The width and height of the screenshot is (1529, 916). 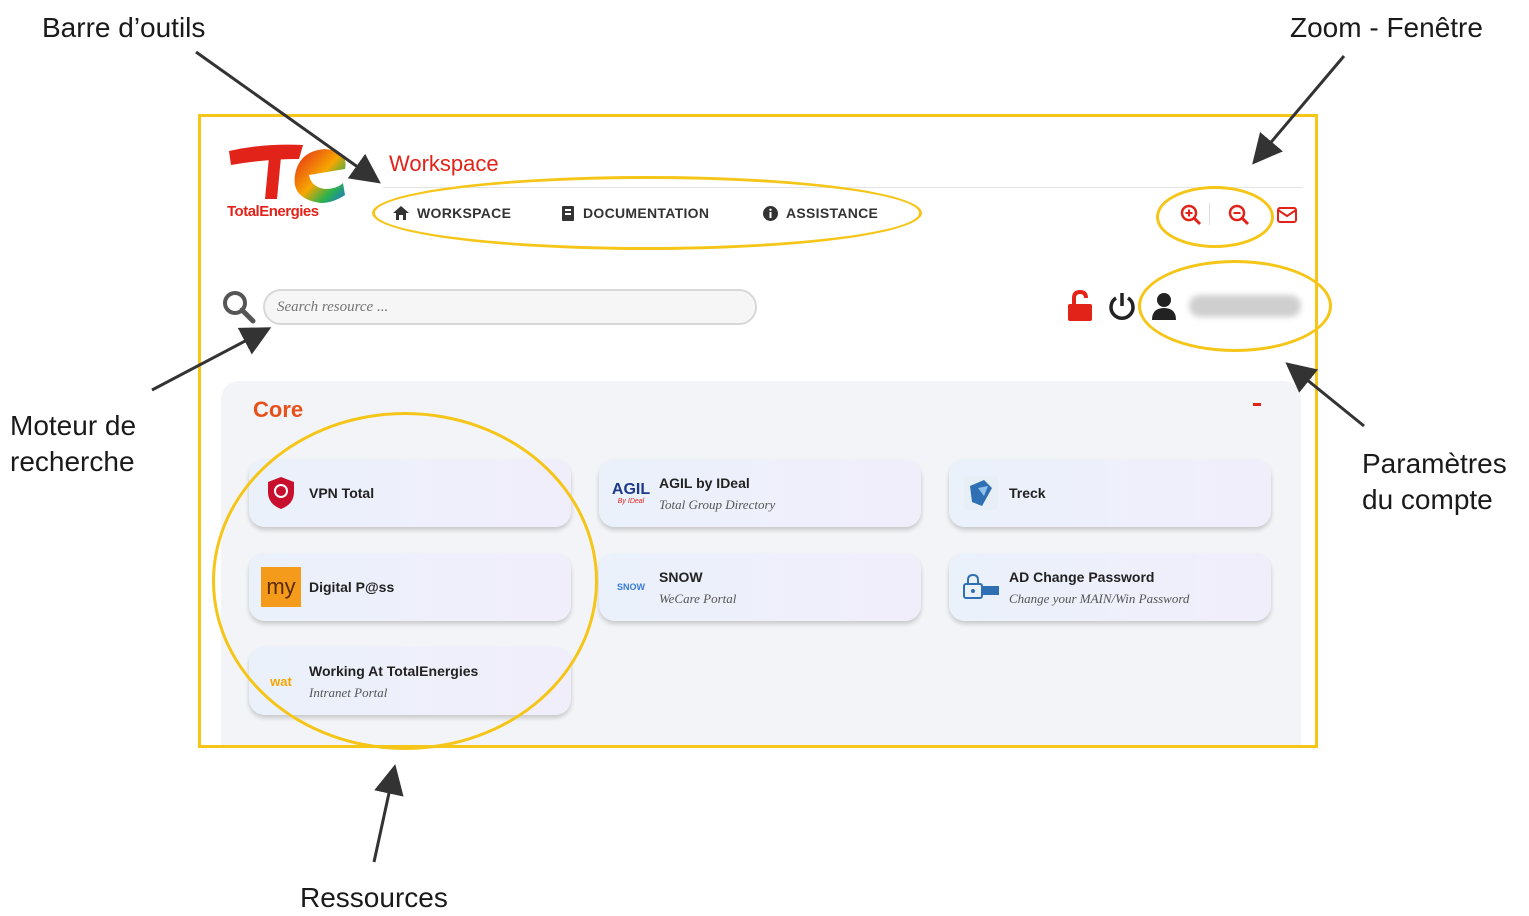 I want to click on arrow-zoom, so click(x=1299, y=110).